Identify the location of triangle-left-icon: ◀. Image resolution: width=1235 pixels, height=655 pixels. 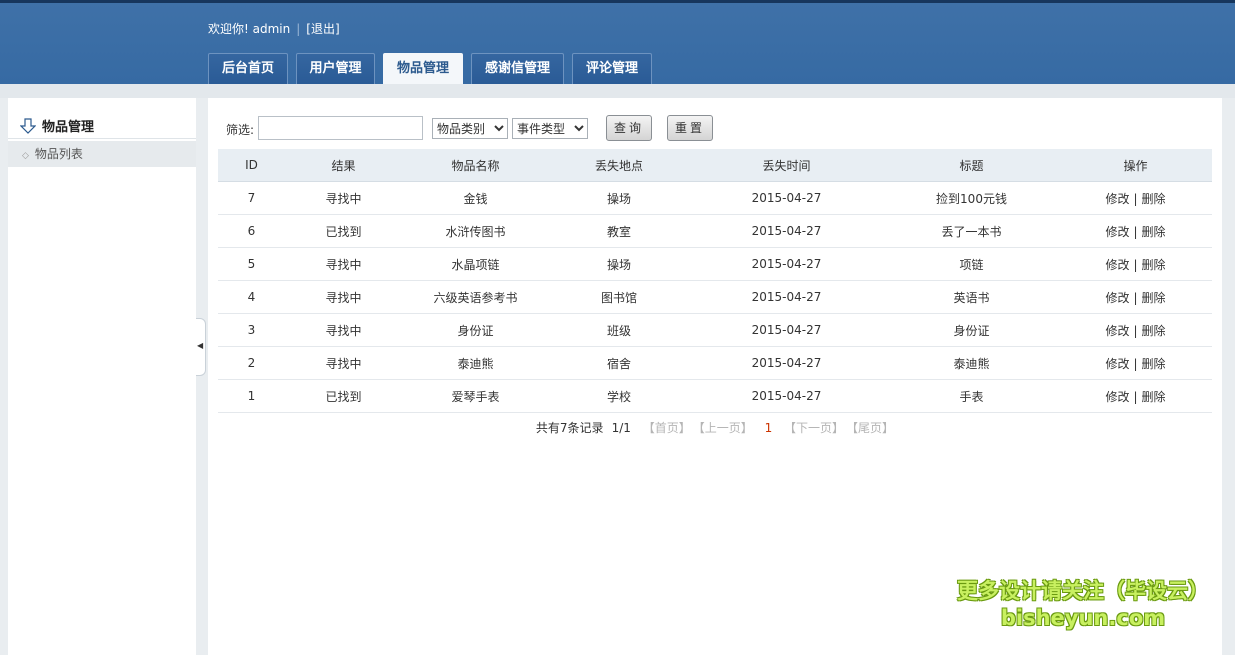
(200, 345).